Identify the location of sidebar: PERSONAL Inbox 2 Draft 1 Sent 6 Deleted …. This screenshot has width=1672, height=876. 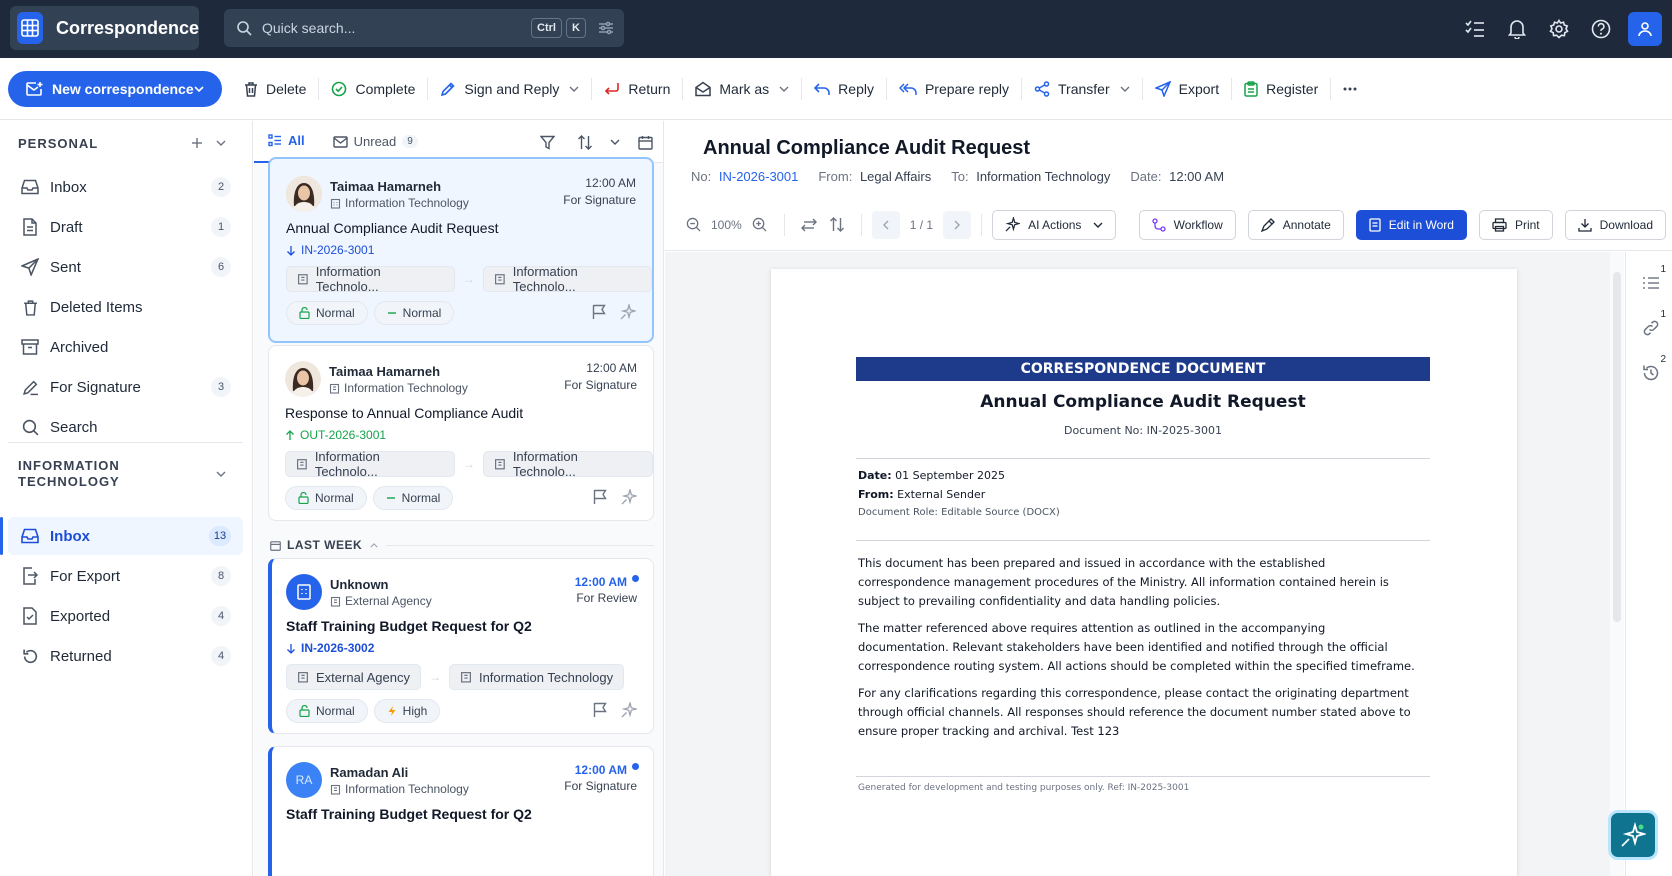
(126, 498).